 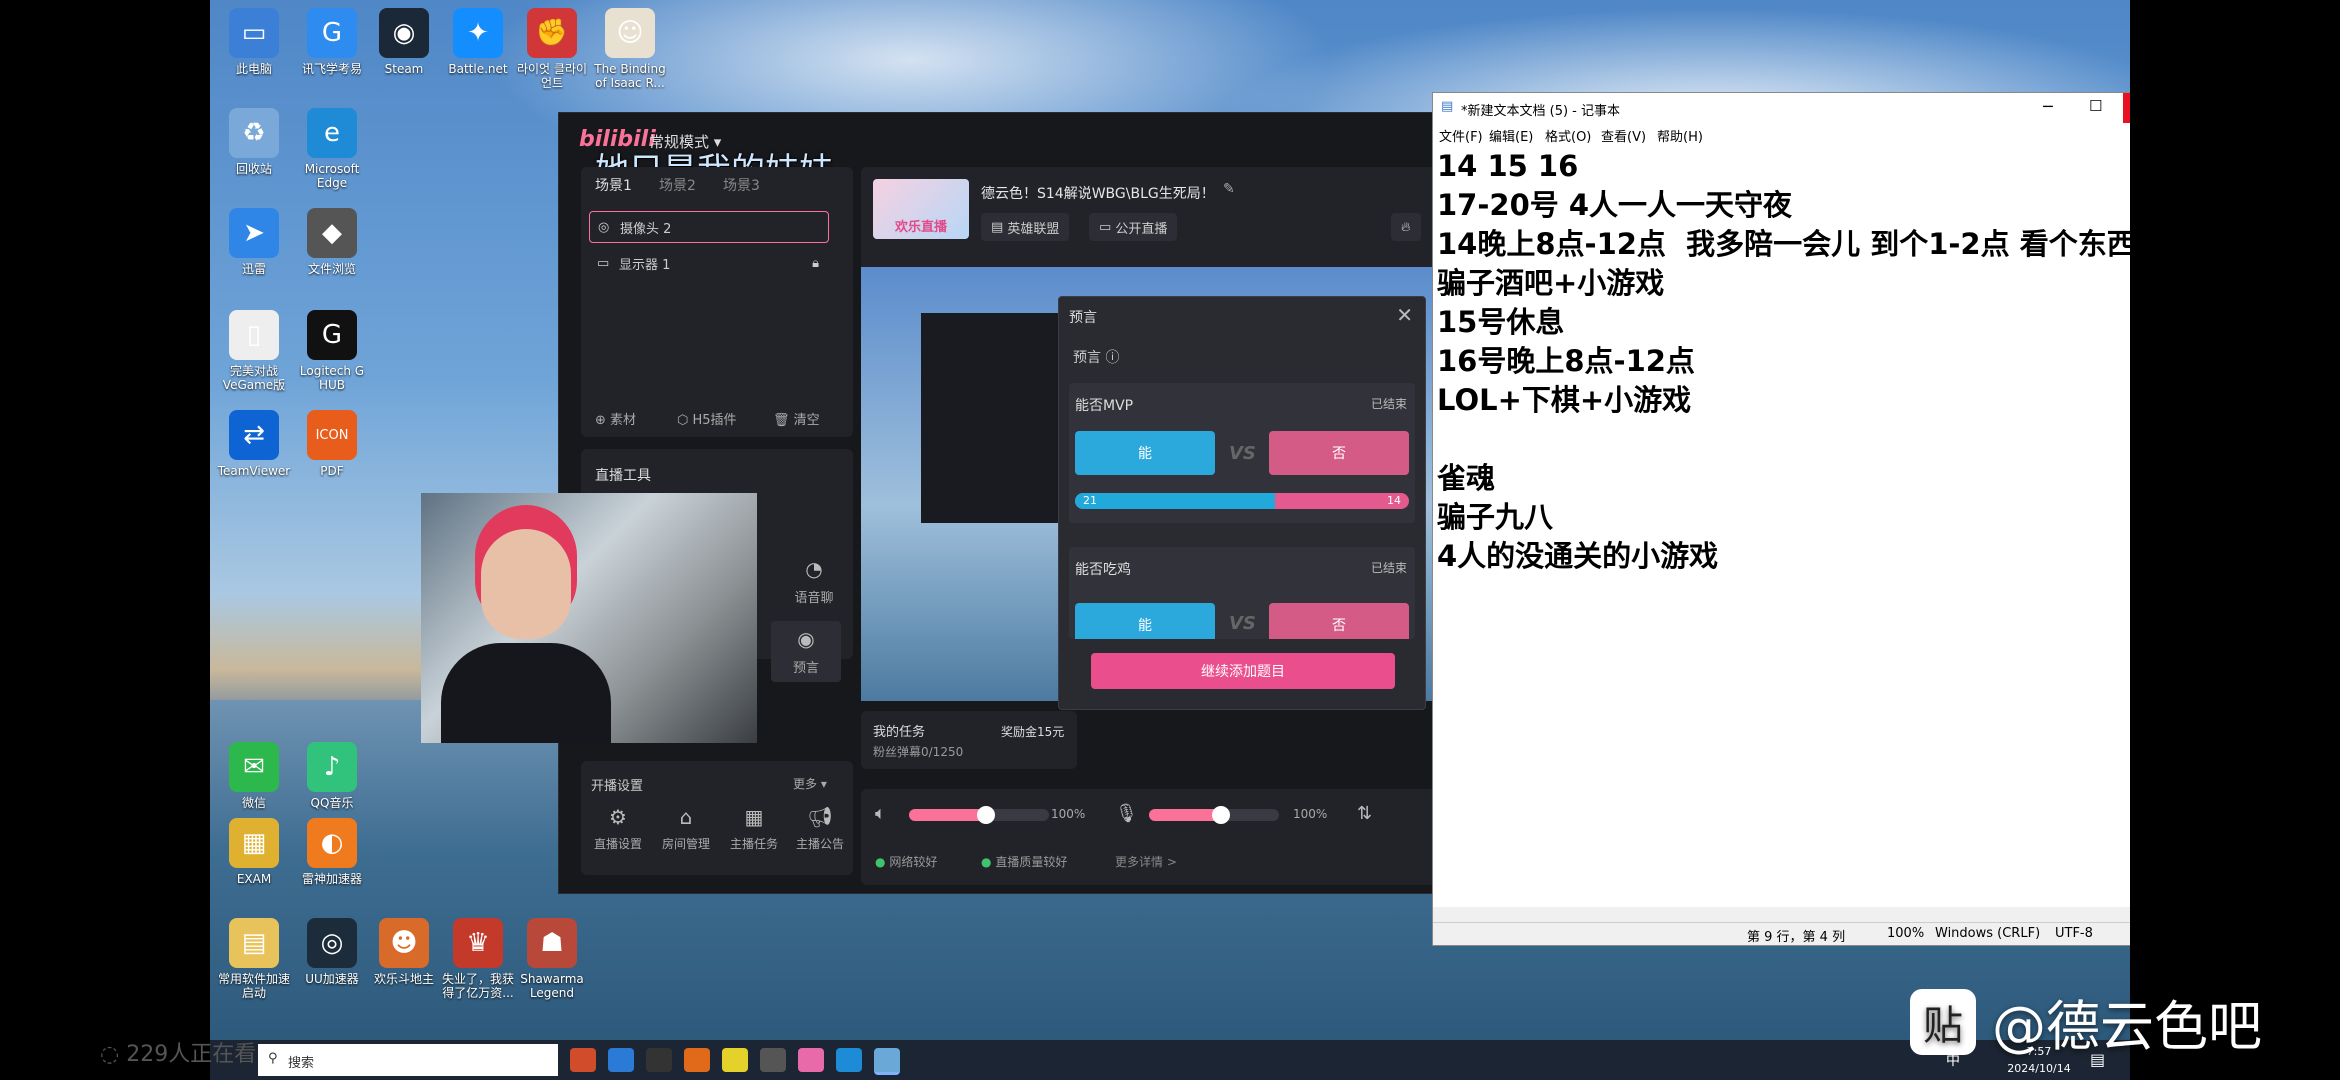 I want to click on desktop-icon: ICON PDF, so click(x=332, y=444).